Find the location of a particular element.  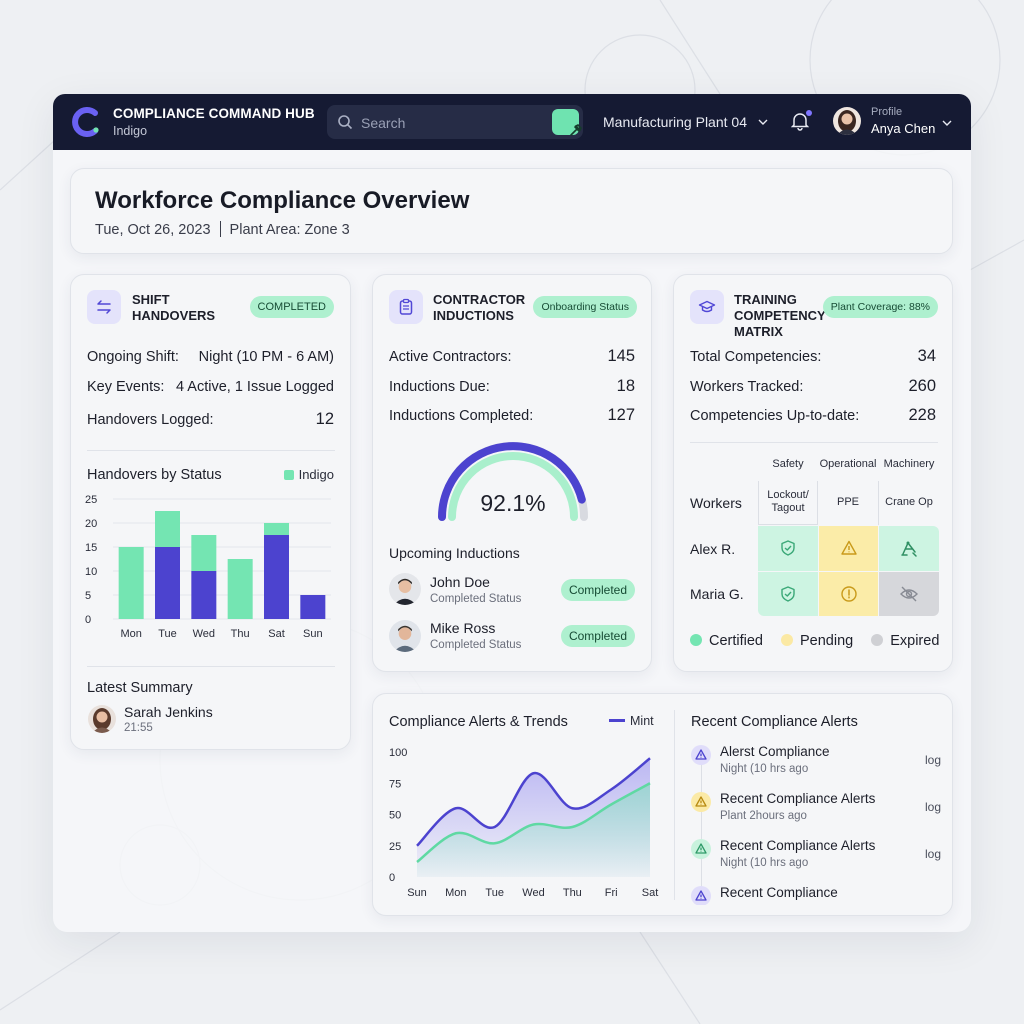

chevron-down-icon is located at coordinates (947, 123).